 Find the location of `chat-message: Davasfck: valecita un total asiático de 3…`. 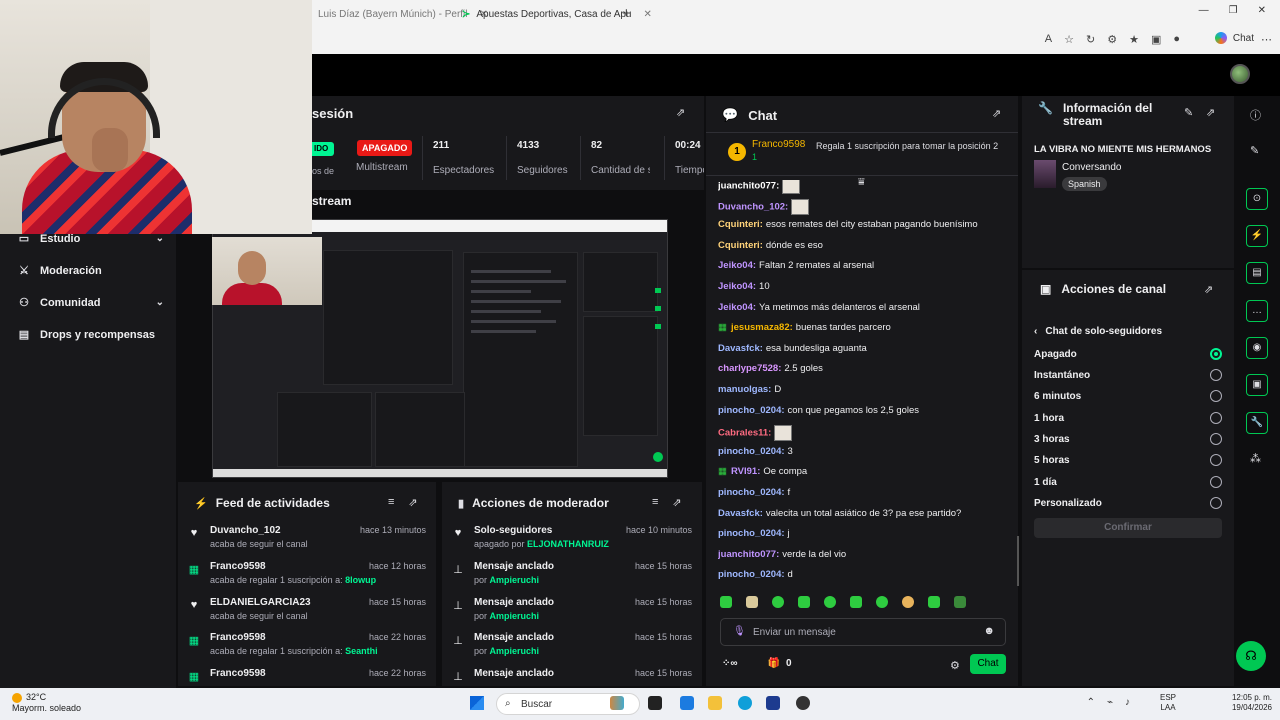

chat-message: Davasfck: valecita un total asiático de 3… is located at coordinates (839, 513).